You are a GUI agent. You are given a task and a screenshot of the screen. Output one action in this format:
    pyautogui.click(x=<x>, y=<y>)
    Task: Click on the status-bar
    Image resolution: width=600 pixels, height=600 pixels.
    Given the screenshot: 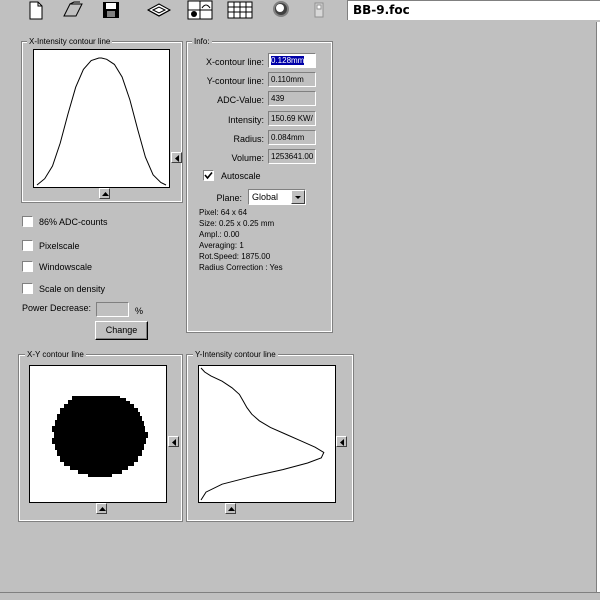 What is the action you would take?
    pyautogui.click(x=300, y=596)
    